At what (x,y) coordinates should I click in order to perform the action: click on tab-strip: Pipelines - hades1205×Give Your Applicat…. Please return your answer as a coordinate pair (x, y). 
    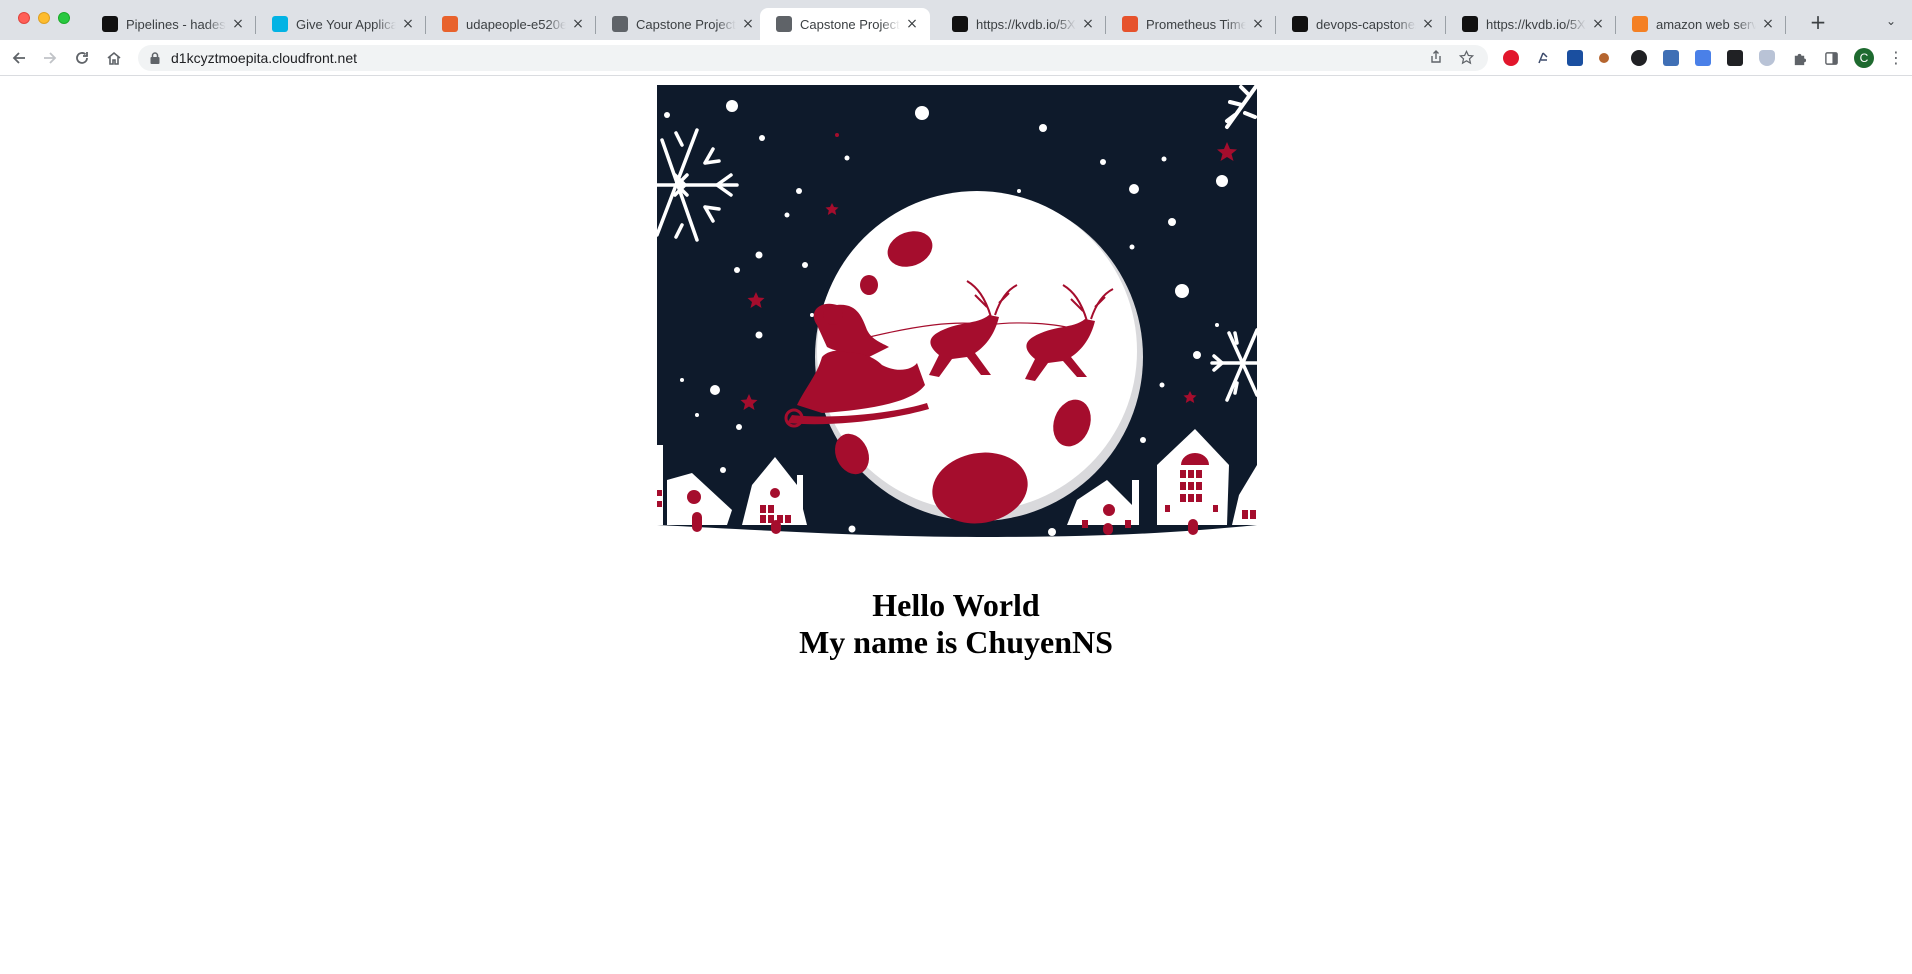
    Looking at the image, I should click on (956, 20).